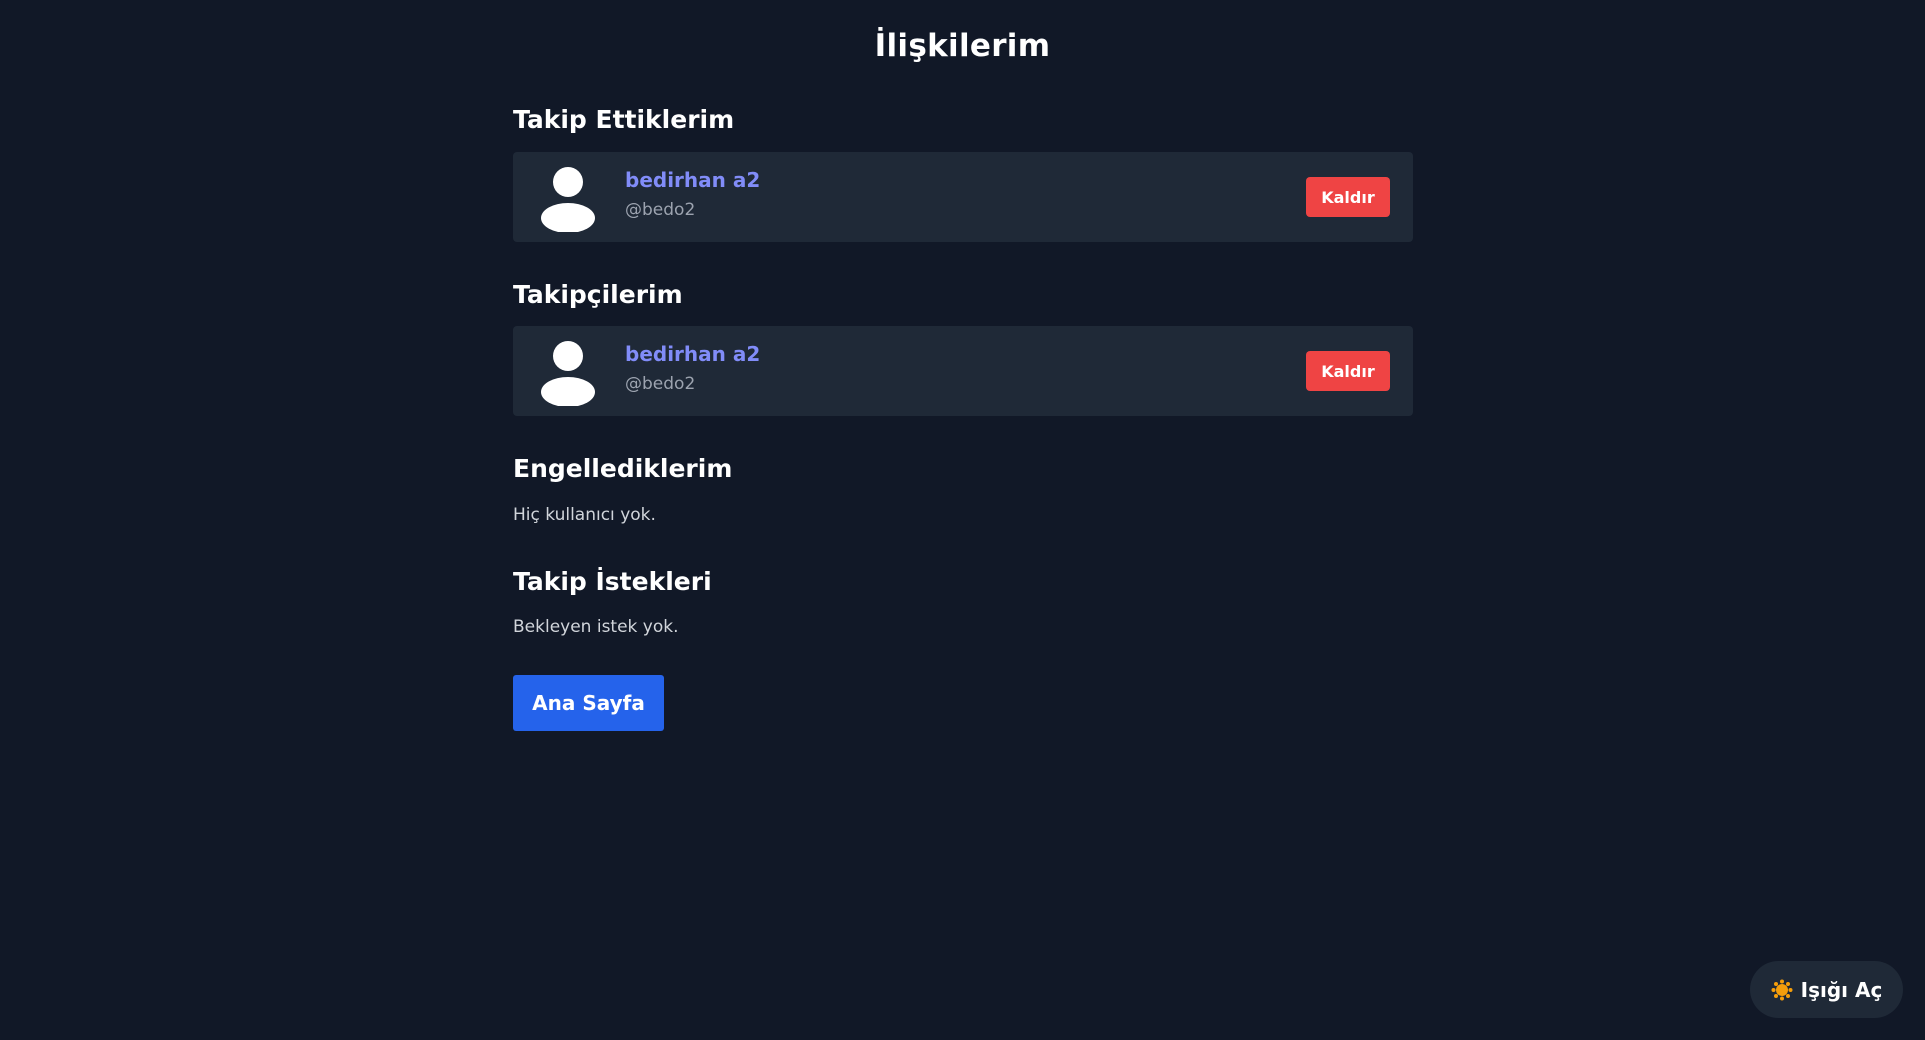  What do you see at coordinates (963, 197) in the screenshot?
I see `following-user-card: bedirhan a2 @bedo2 Kaldır` at bounding box center [963, 197].